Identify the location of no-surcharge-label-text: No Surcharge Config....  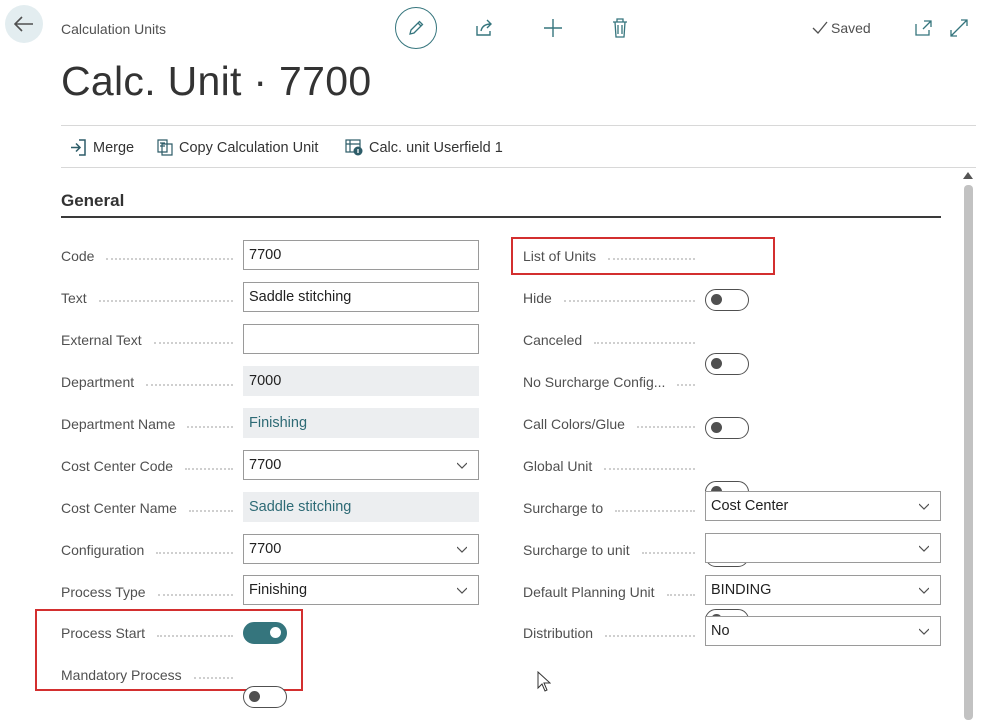
(594, 382).